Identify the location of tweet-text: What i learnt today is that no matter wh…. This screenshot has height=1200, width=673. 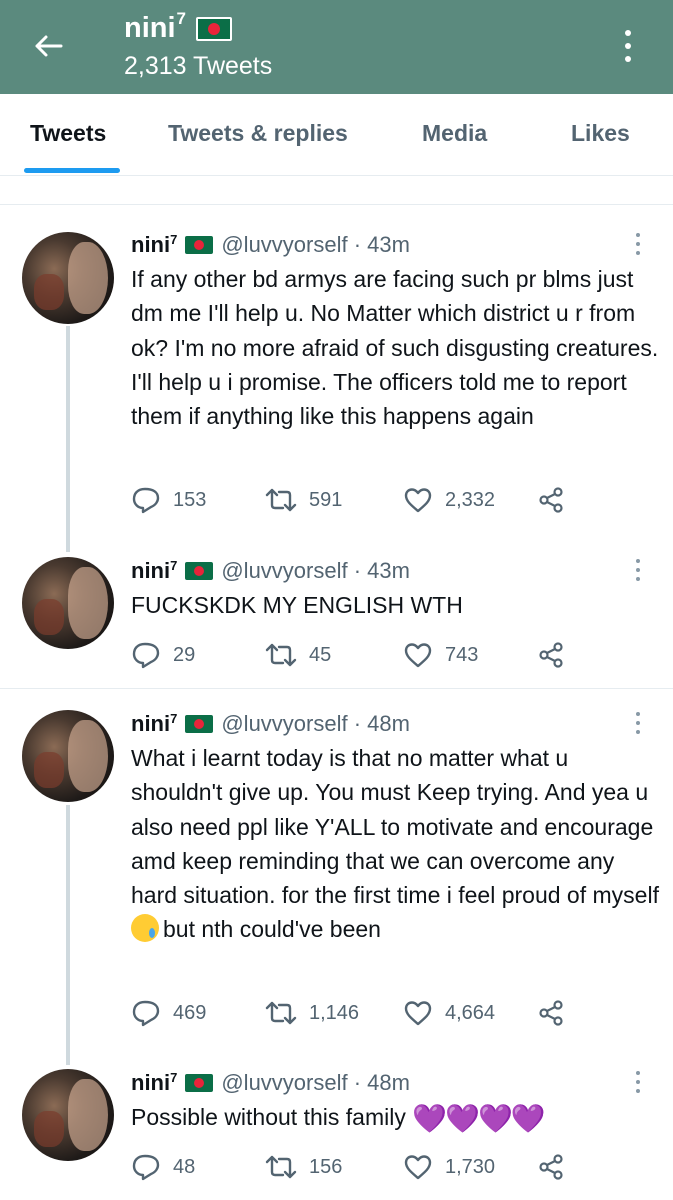
(396, 844).